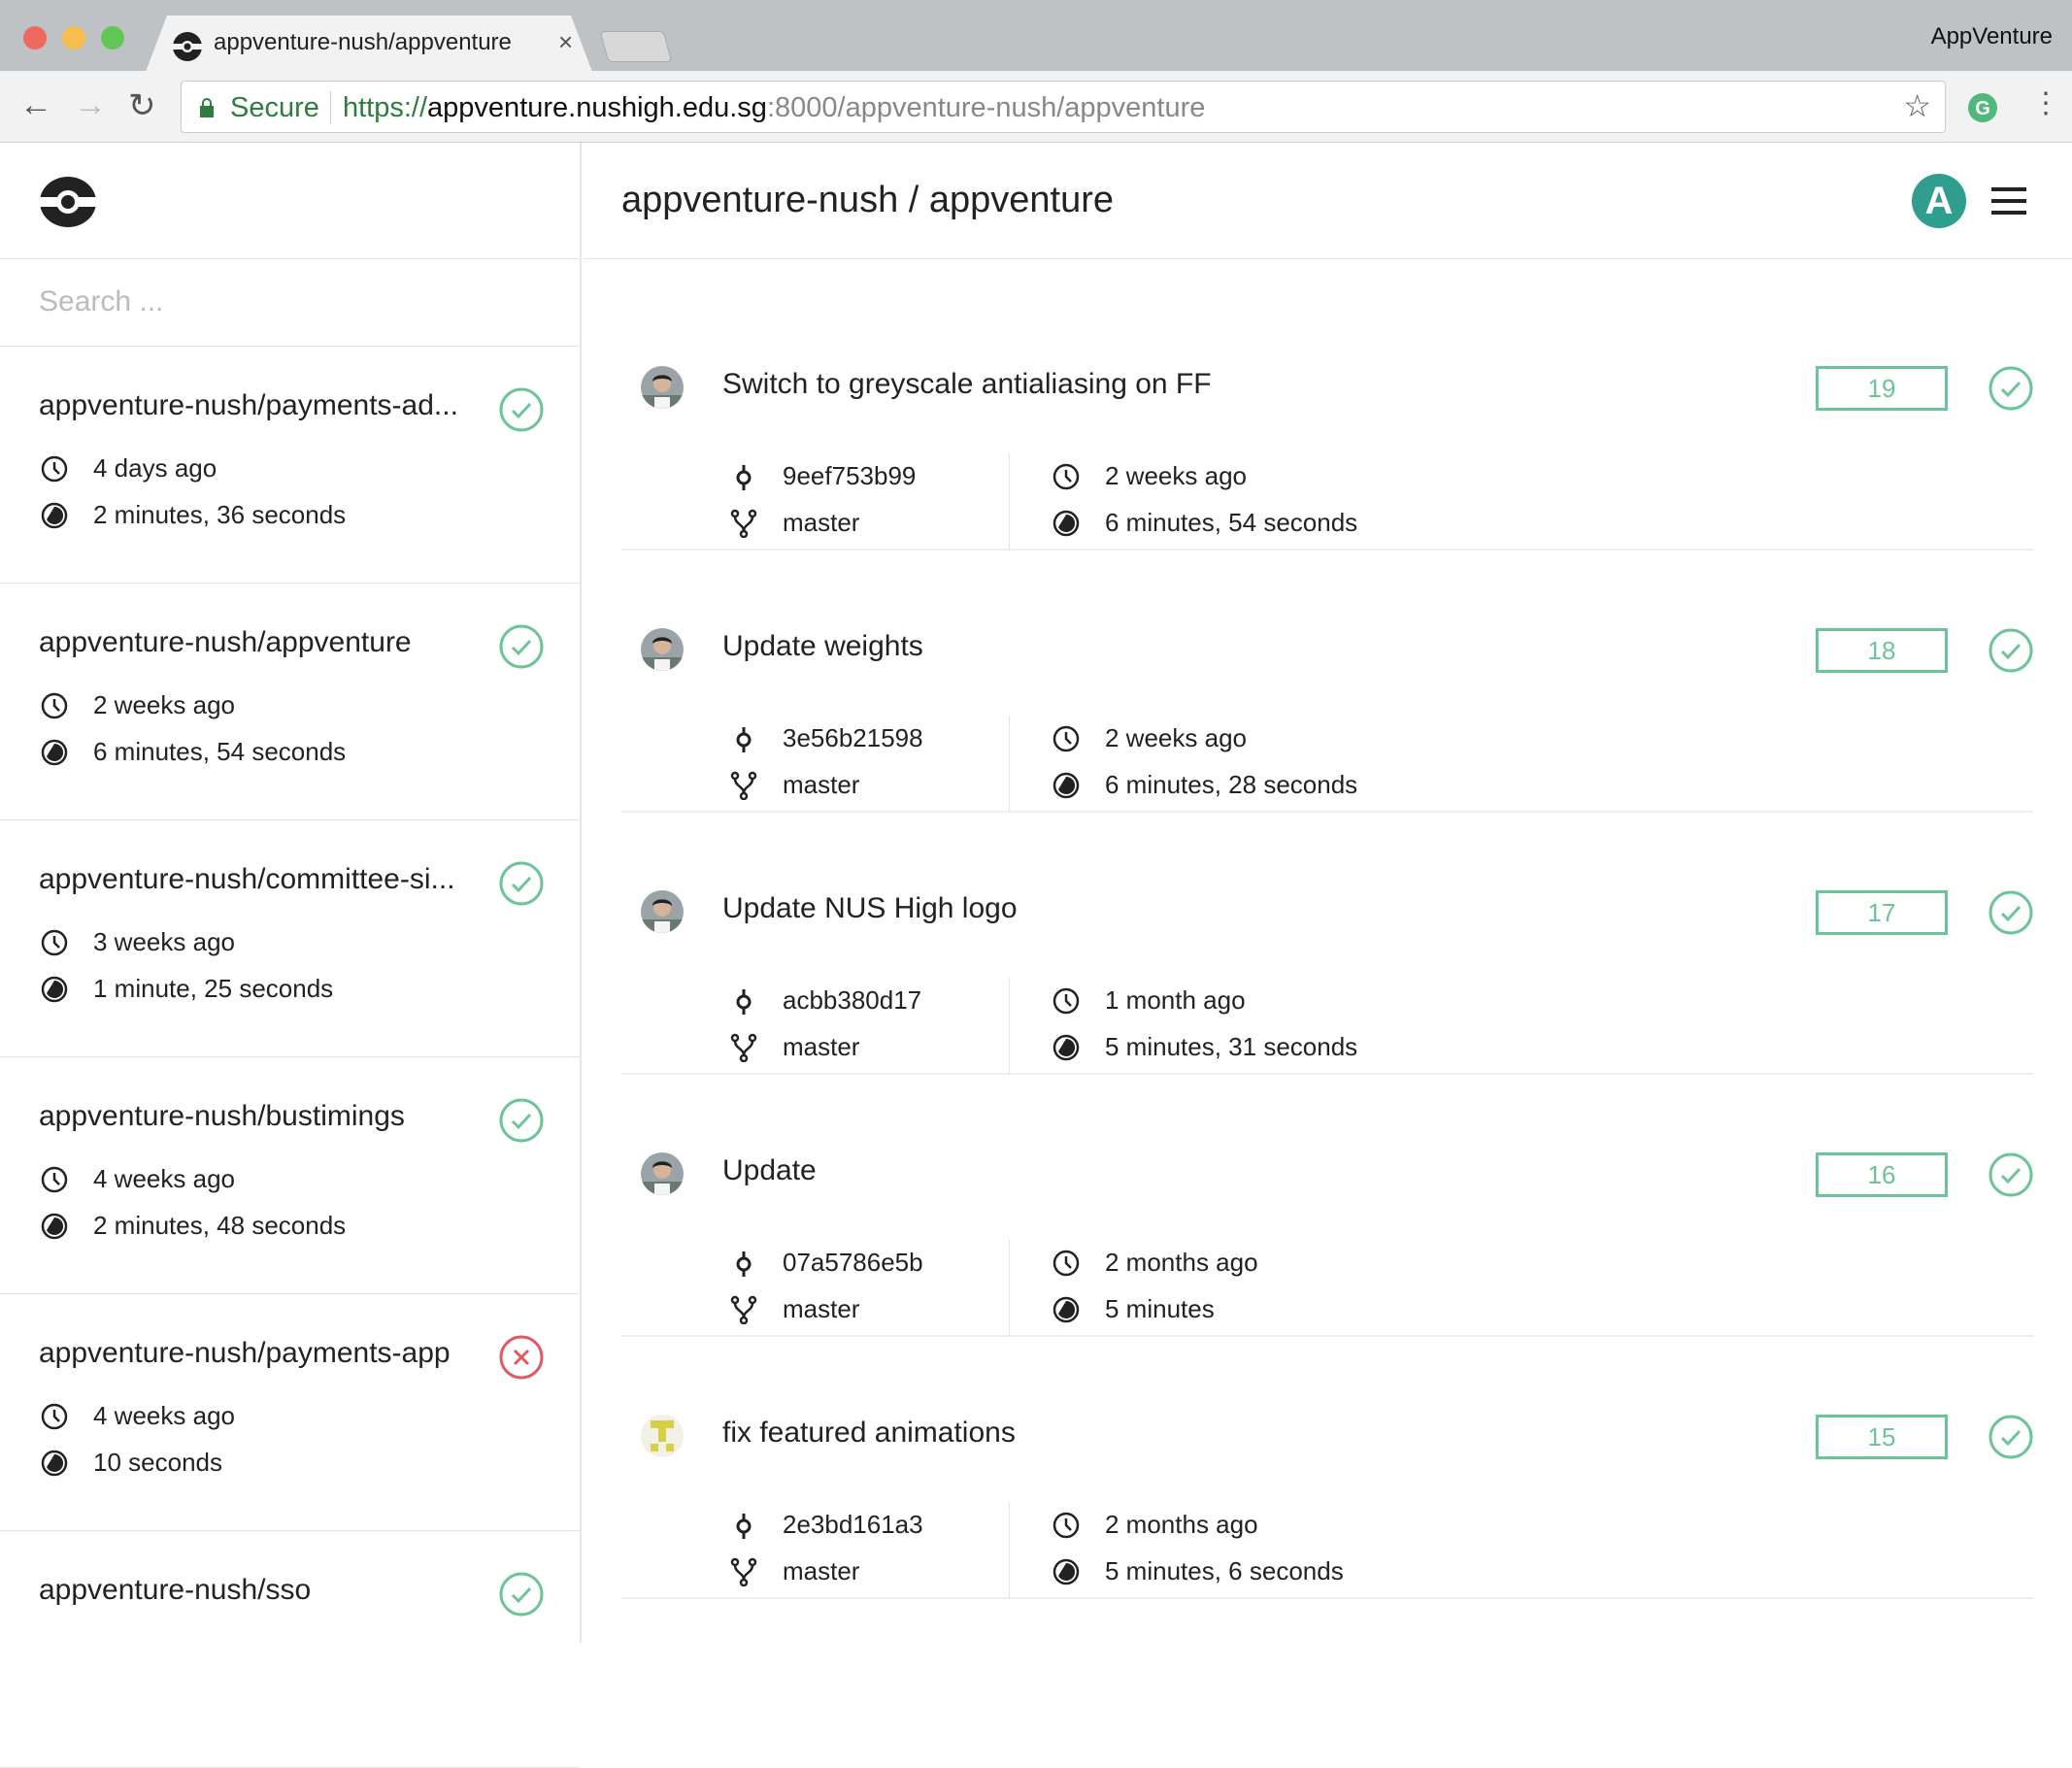 The image size is (2072, 1768). I want to click on build-duration: 5 minutes, 6 seconds, so click(1224, 1570).